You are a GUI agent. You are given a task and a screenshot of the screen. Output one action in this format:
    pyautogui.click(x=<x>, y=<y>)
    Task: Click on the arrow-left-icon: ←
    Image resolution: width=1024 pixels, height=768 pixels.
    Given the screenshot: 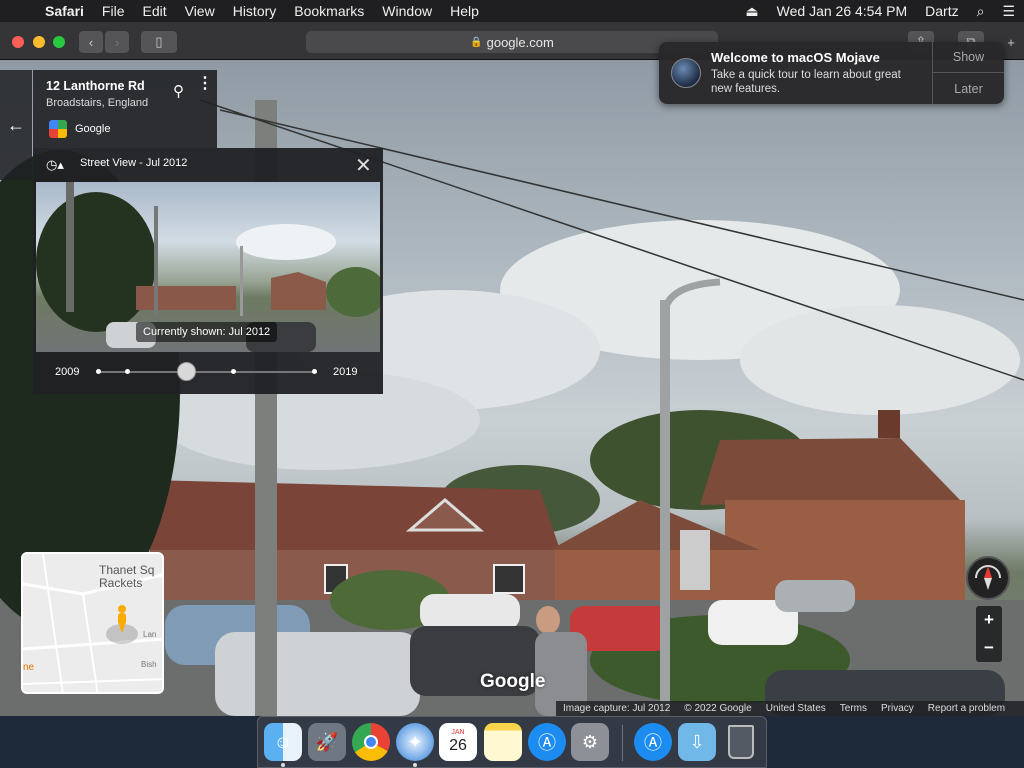 What is the action you would take?
    pyautogui.click(x=16, y=124)
    